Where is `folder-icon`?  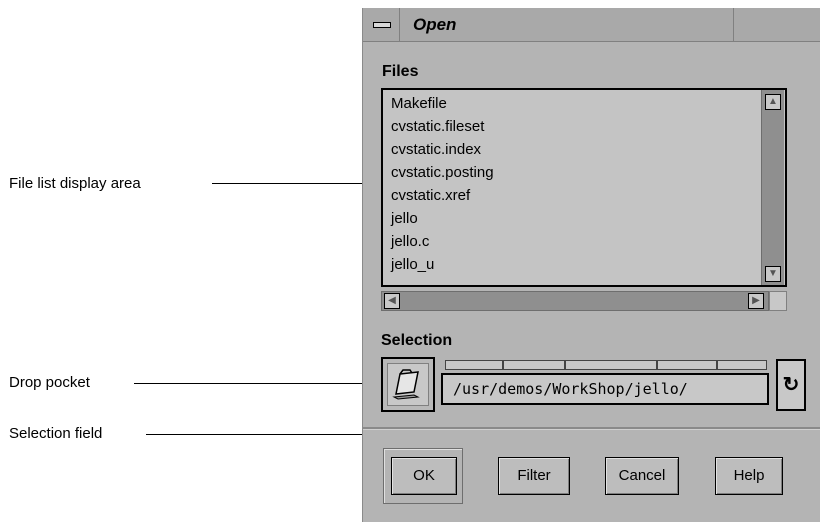
folder-icon is located at coordinates (408, 384).